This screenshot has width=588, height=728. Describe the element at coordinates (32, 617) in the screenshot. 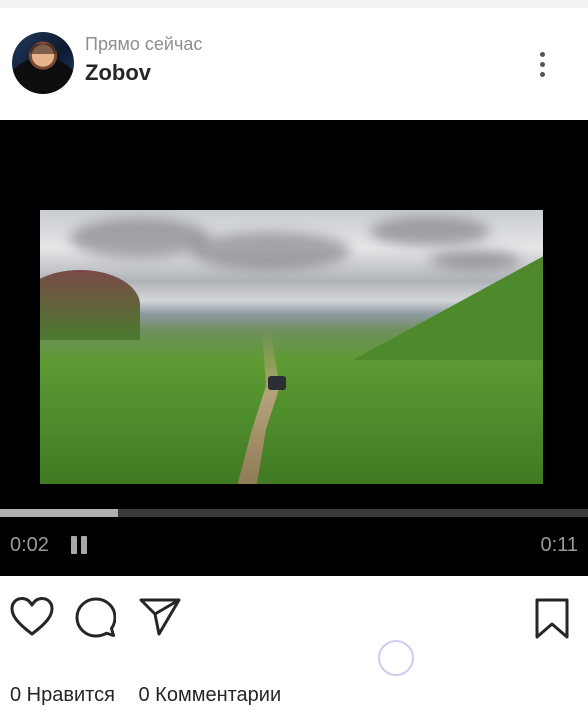

I see `heart-icon` at that location.